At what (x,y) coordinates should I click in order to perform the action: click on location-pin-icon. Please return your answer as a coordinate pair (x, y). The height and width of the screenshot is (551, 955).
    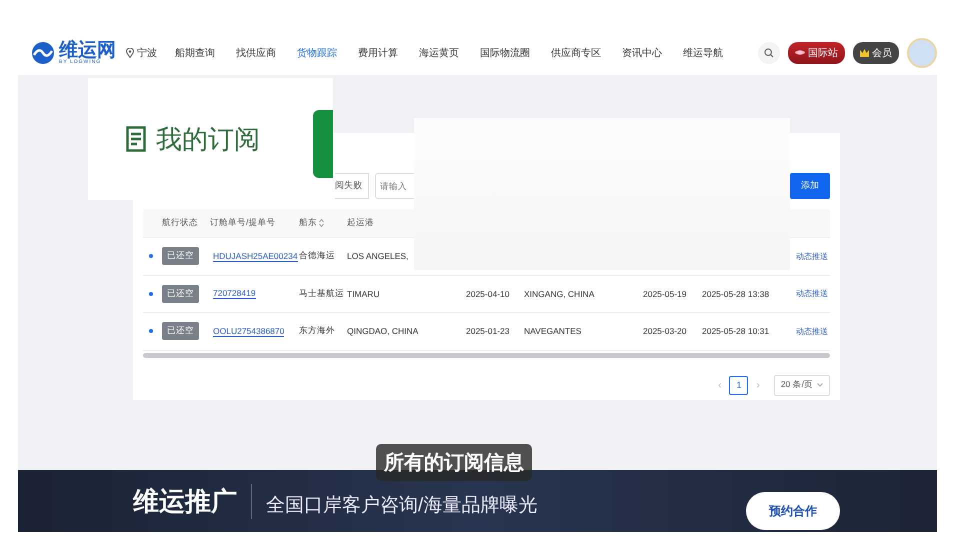
    Looking at the image, I should click on (130, 53).